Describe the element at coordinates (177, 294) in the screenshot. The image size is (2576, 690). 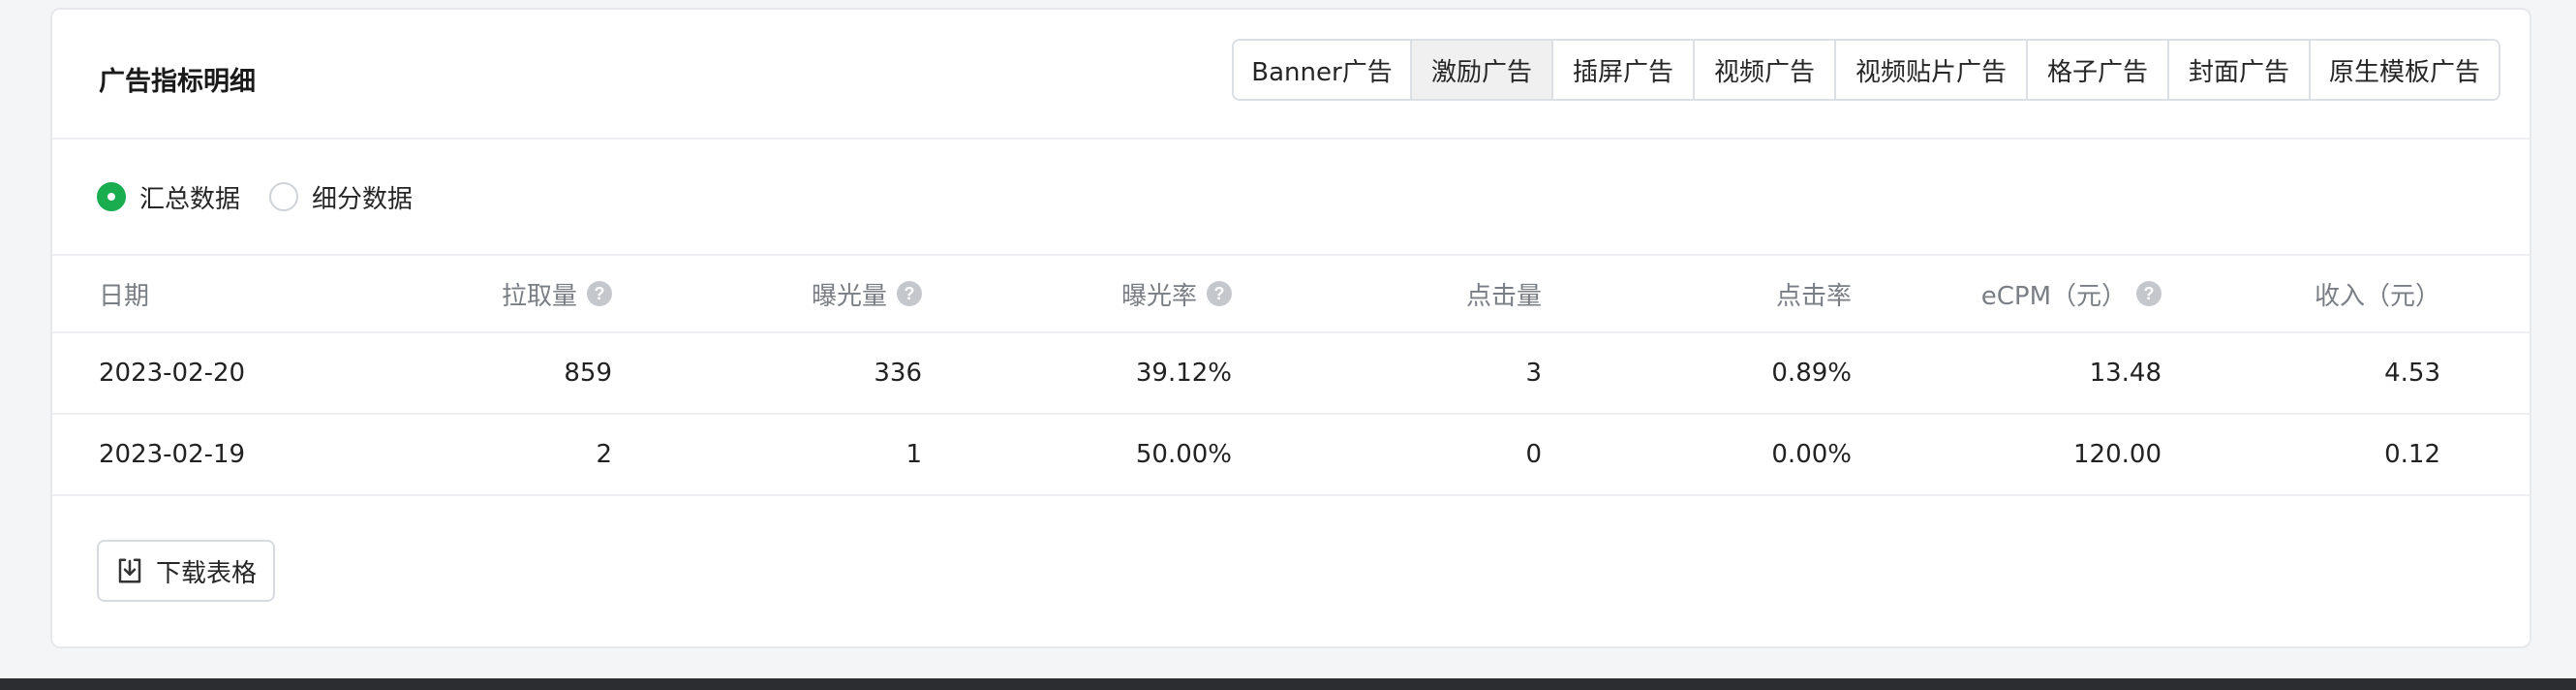
I see `column-header-date: 日期` at that location.